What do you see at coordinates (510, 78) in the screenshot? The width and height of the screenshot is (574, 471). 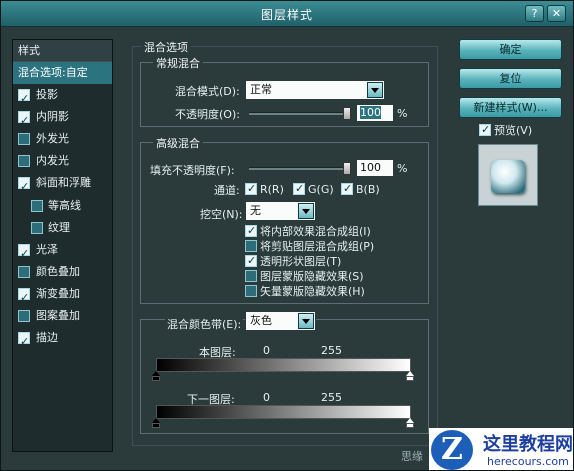 I see `reset-button: 复位` at bounding box center [510, 78].